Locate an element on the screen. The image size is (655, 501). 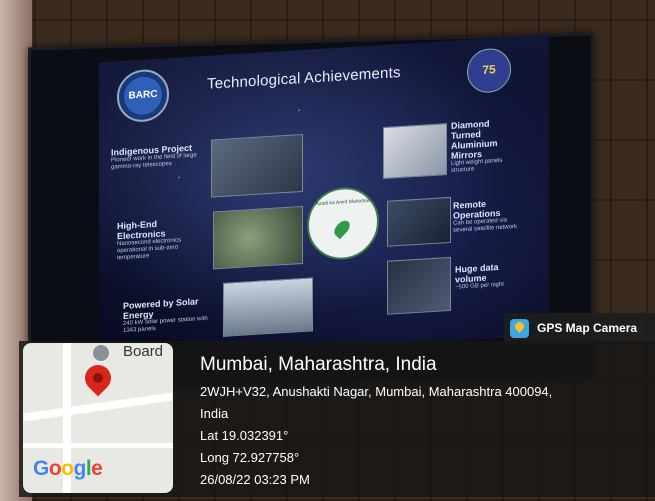
location-title: Mumbai, Maharashtra, India is located at coordinates (318, 364).